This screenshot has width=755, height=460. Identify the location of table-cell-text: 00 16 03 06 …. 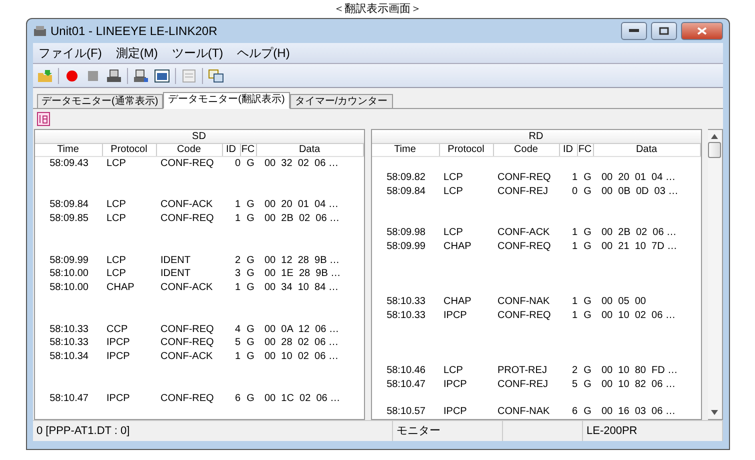
(638, 412).